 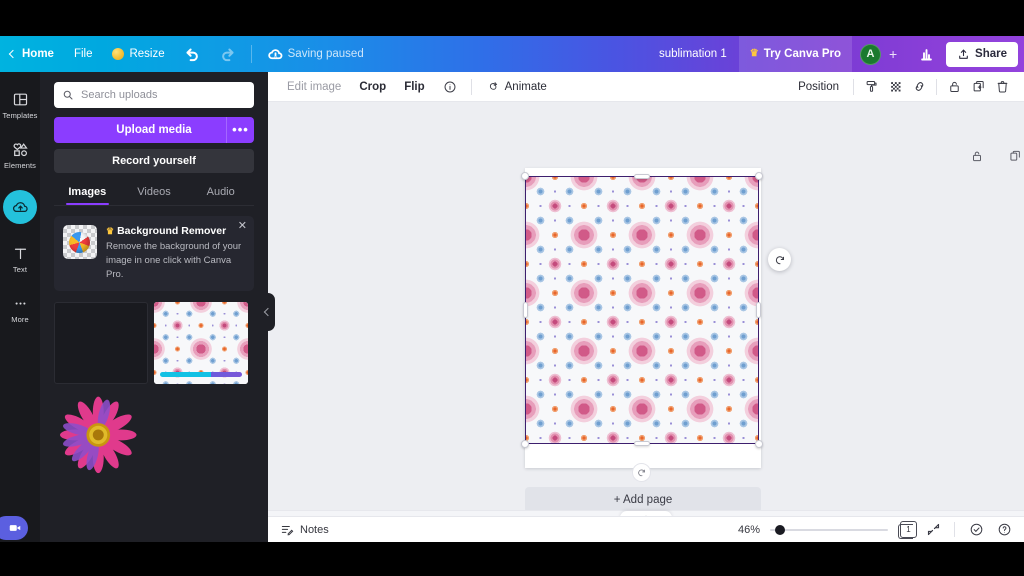 I want to click on upload-item-mandala, so click(x=201, y=343).